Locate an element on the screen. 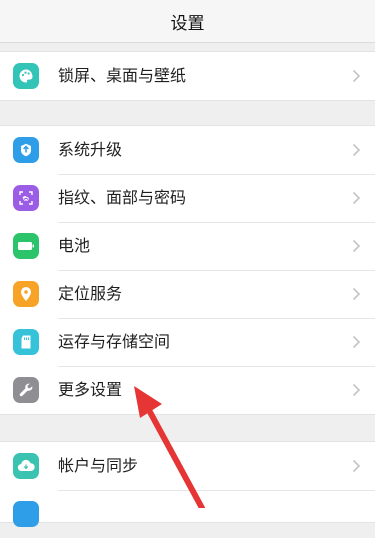 Image resolution: width=375 pixels, height=538 pixels. settings-item-label: 系统升级 is located at coordinates (90, 149).